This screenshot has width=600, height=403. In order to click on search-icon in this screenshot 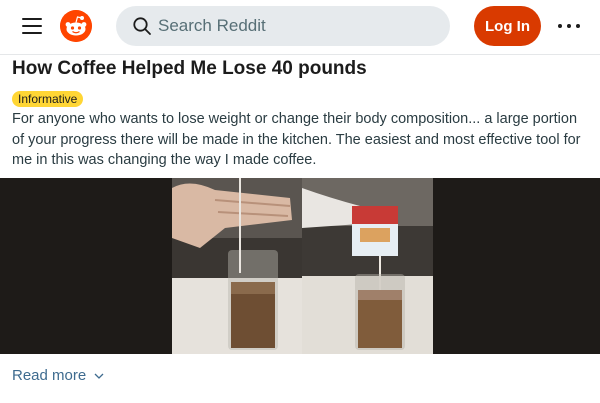, I will do `click(142, 26)`.